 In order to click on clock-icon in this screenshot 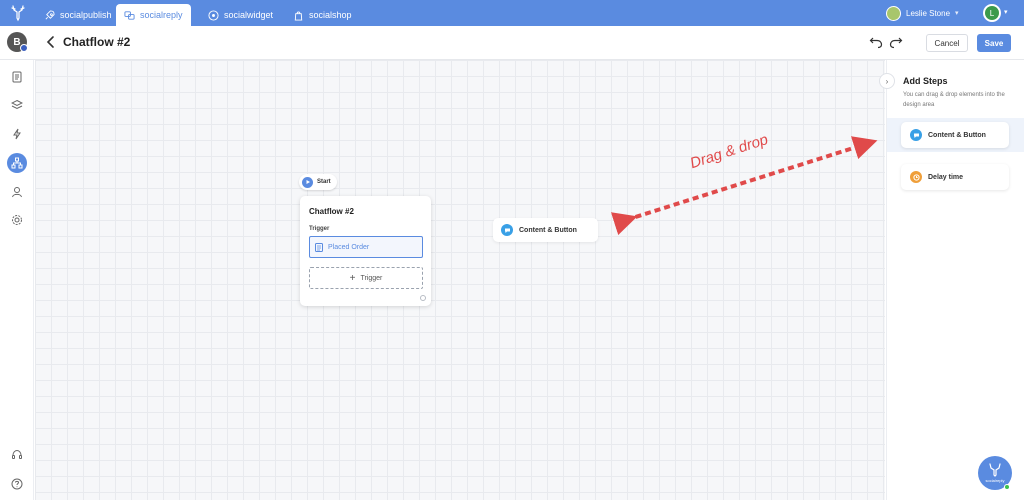, I will do `click(916, 177)`.